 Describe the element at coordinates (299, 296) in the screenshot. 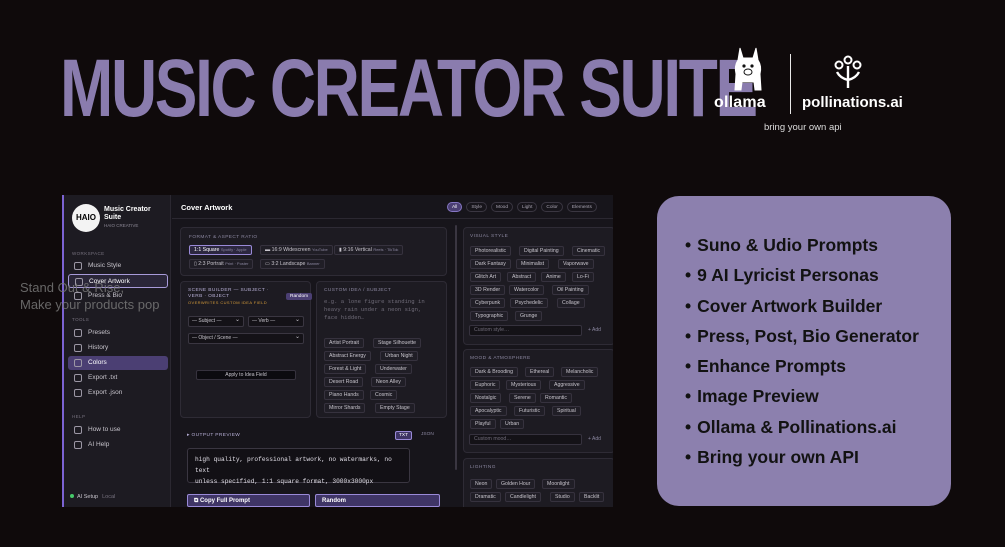

I see `scene-random-button: Random` at that location.